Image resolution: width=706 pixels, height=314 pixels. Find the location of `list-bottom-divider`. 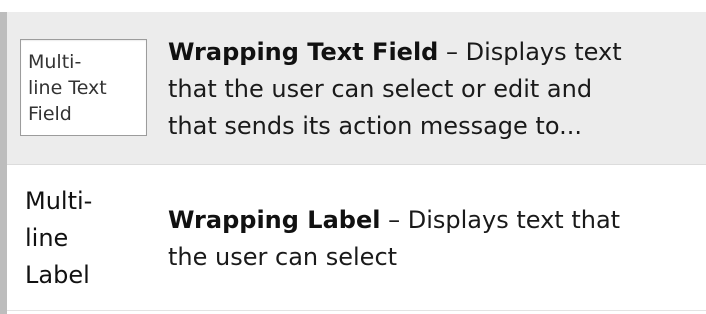

list-bottom-divider is located at coordinates (356, 310).